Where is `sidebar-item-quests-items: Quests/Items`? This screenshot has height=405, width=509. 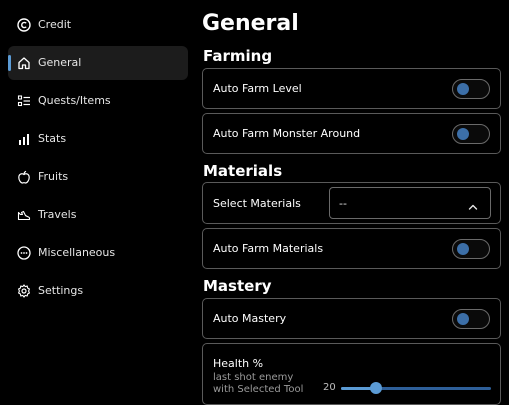 sidebar-item-quests-items: Quests/Items is located at coordinates (98, 101).